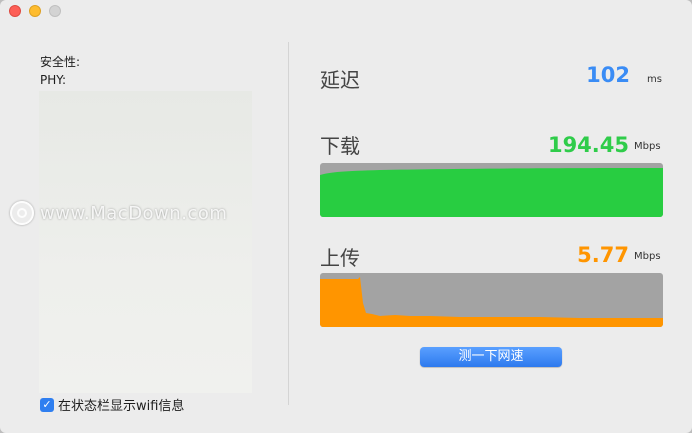  What do you see at coordinates (340, 258) in the screenshot?
I see `upload-title: 上传` at bounding box center [340, 258].